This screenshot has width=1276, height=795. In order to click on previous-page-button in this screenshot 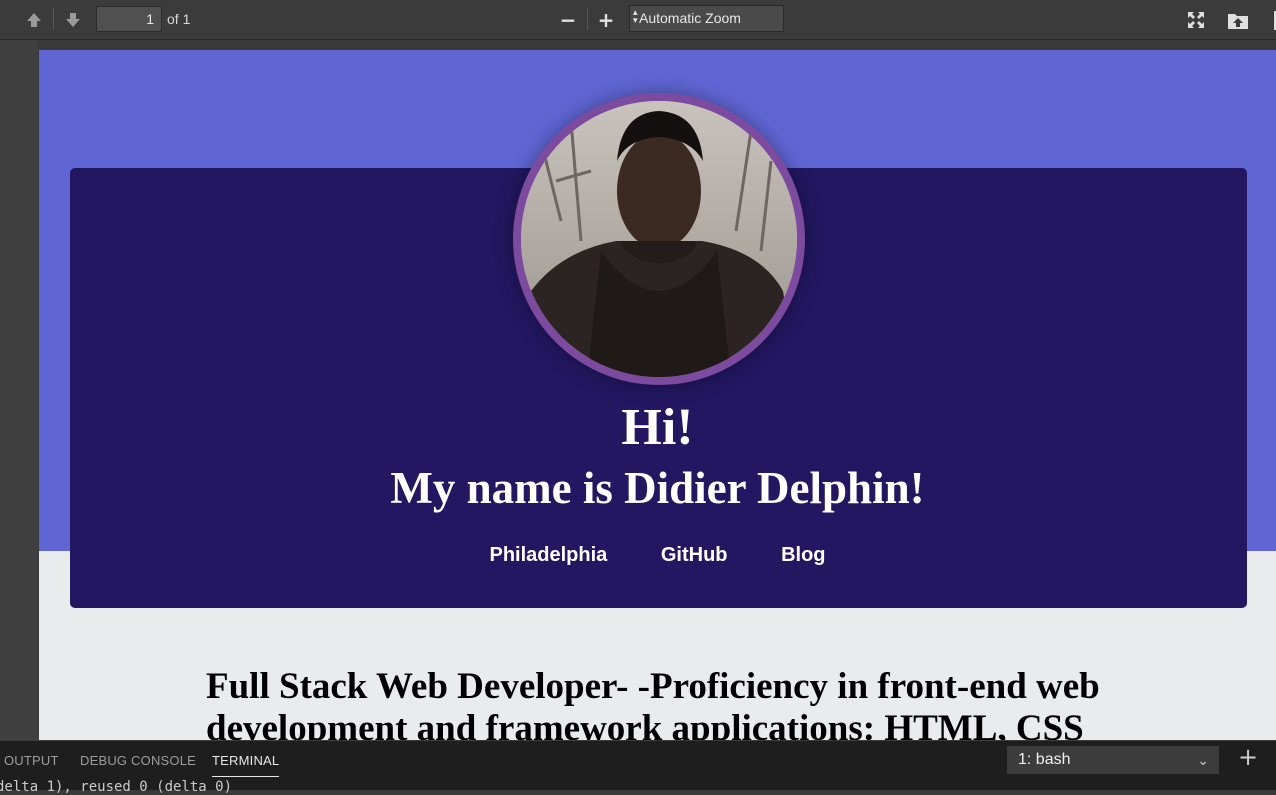, I will do `click(34, 20)`.